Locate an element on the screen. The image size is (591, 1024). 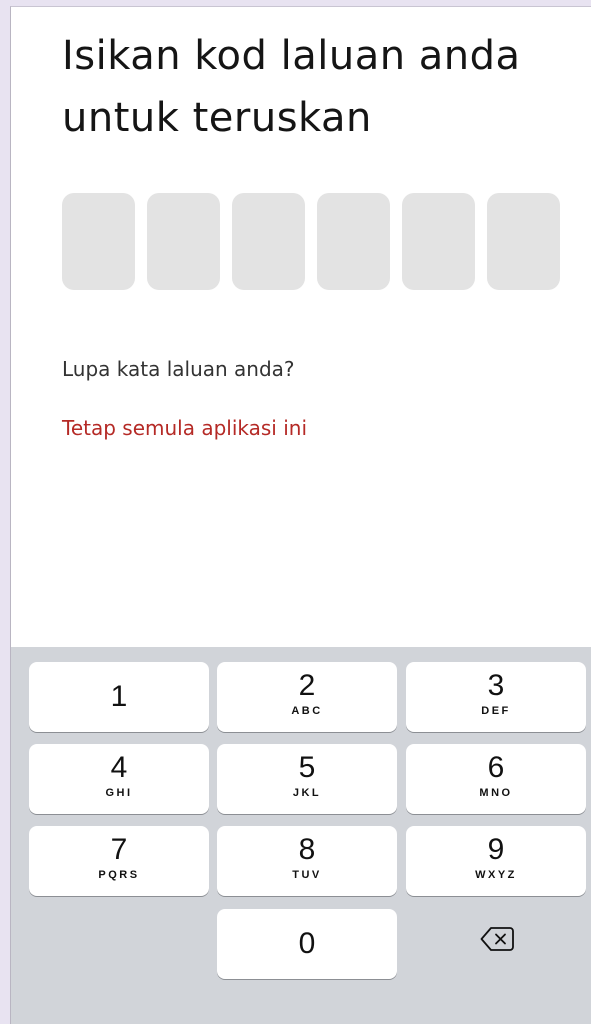
key-0: 0 is located at coordinates (307, 944).